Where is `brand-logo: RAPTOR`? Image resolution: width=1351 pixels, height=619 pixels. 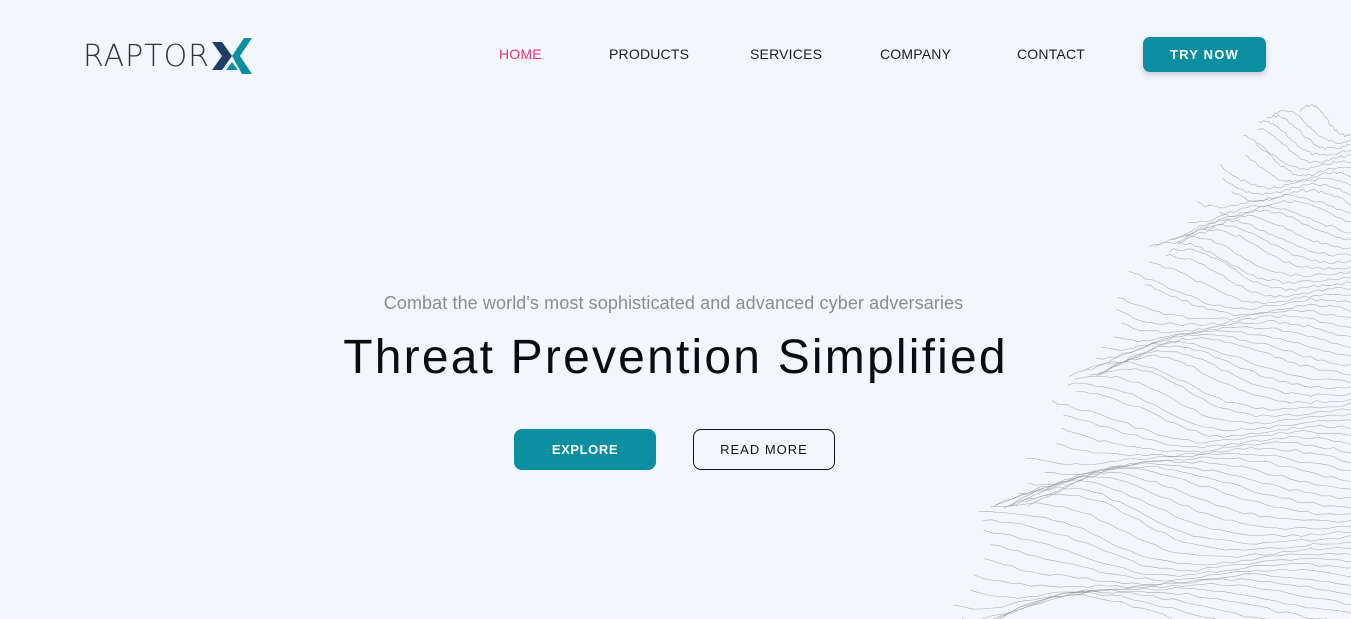 brand-logo: RAPTOR is located at coordinates (168, 56).